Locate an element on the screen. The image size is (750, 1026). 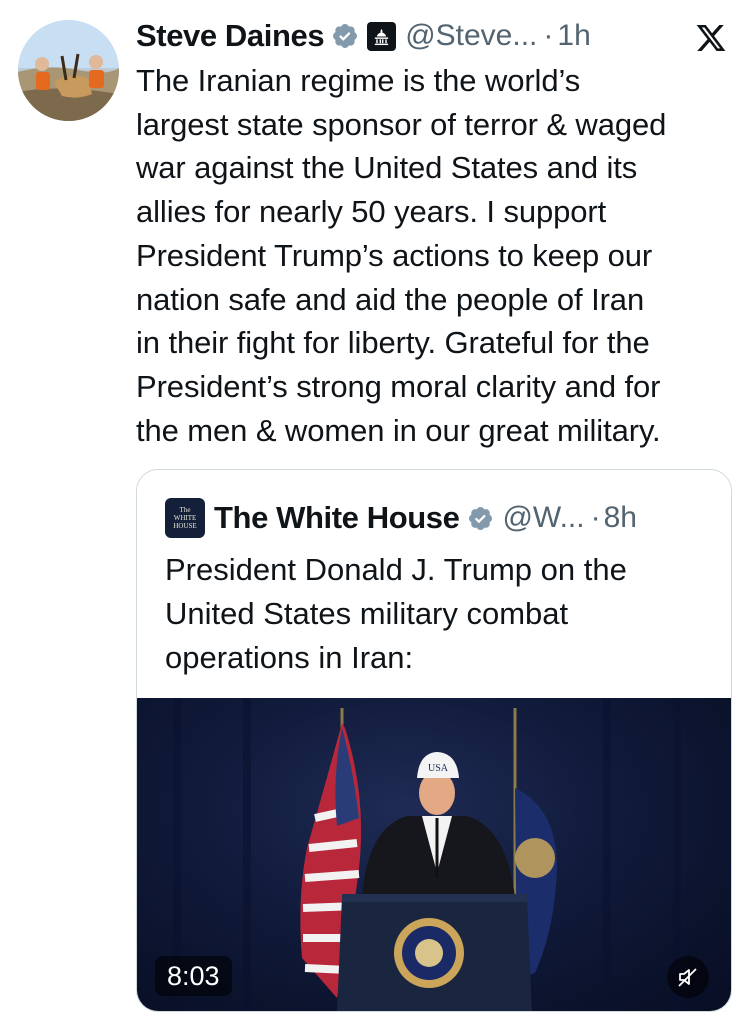
author-avatar is located at coordinates (68, 70).